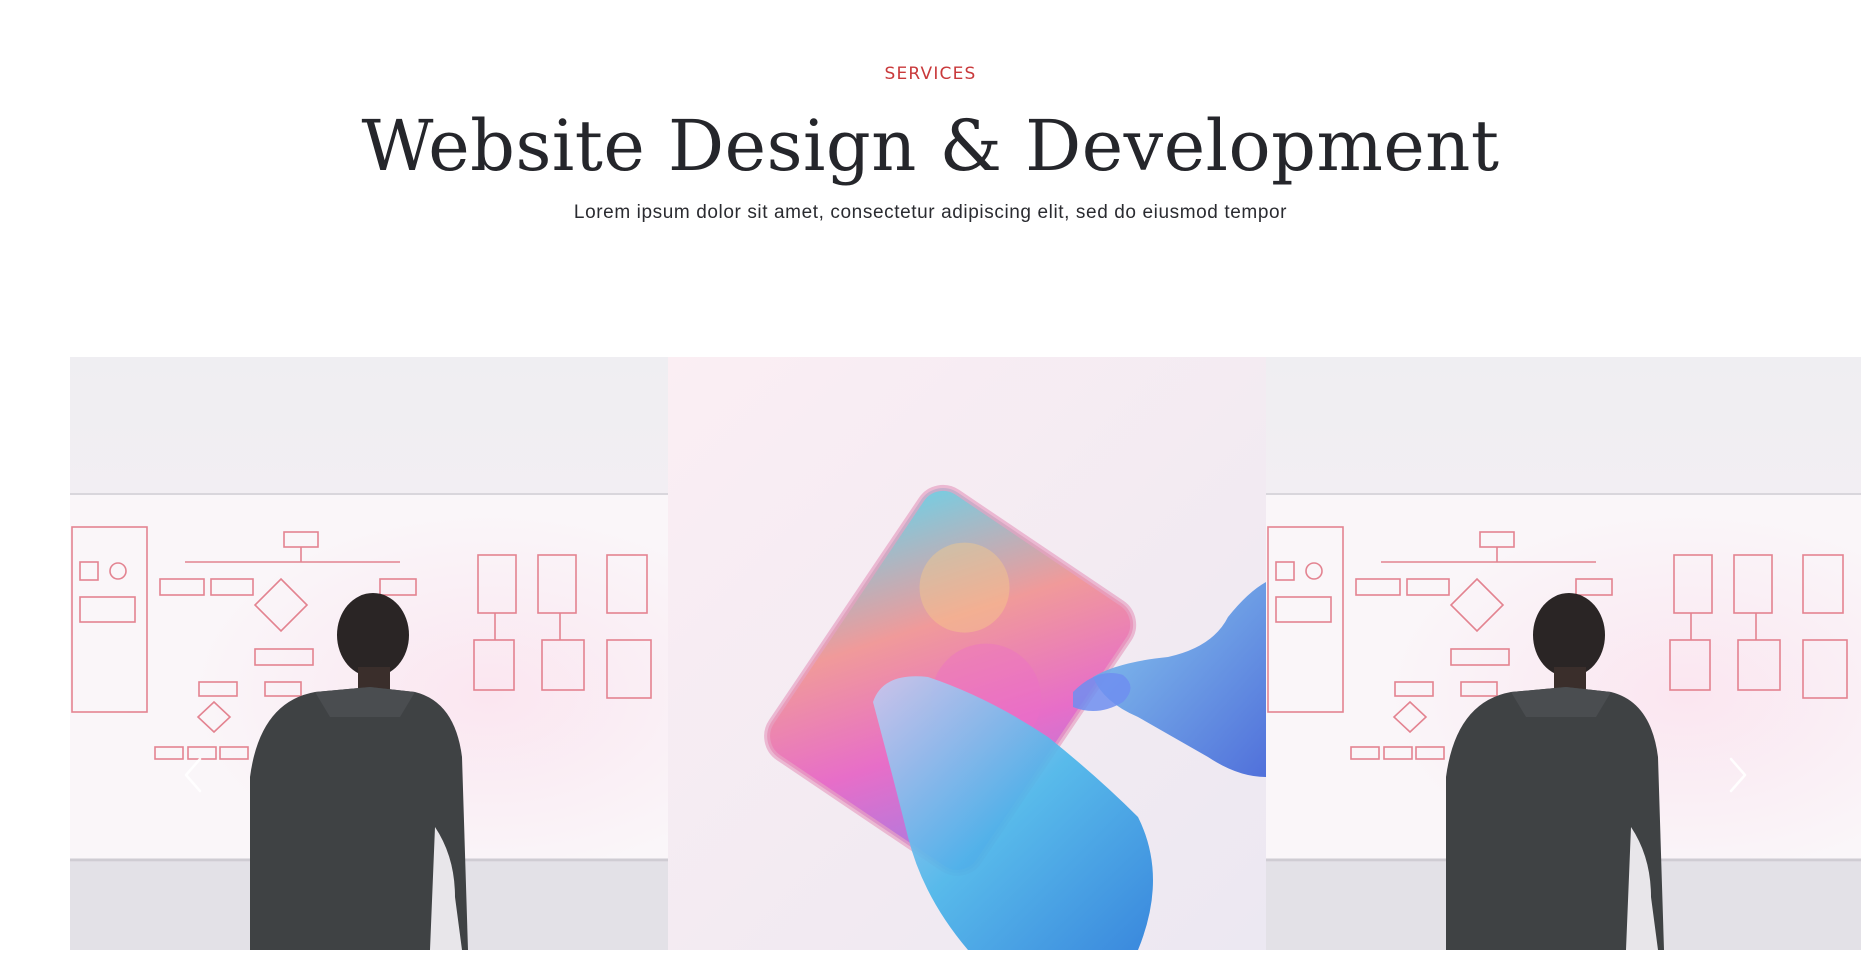 This screenshot has width=1861, height=975. I want to click on chevron-right-icon, so click(1738, 775).